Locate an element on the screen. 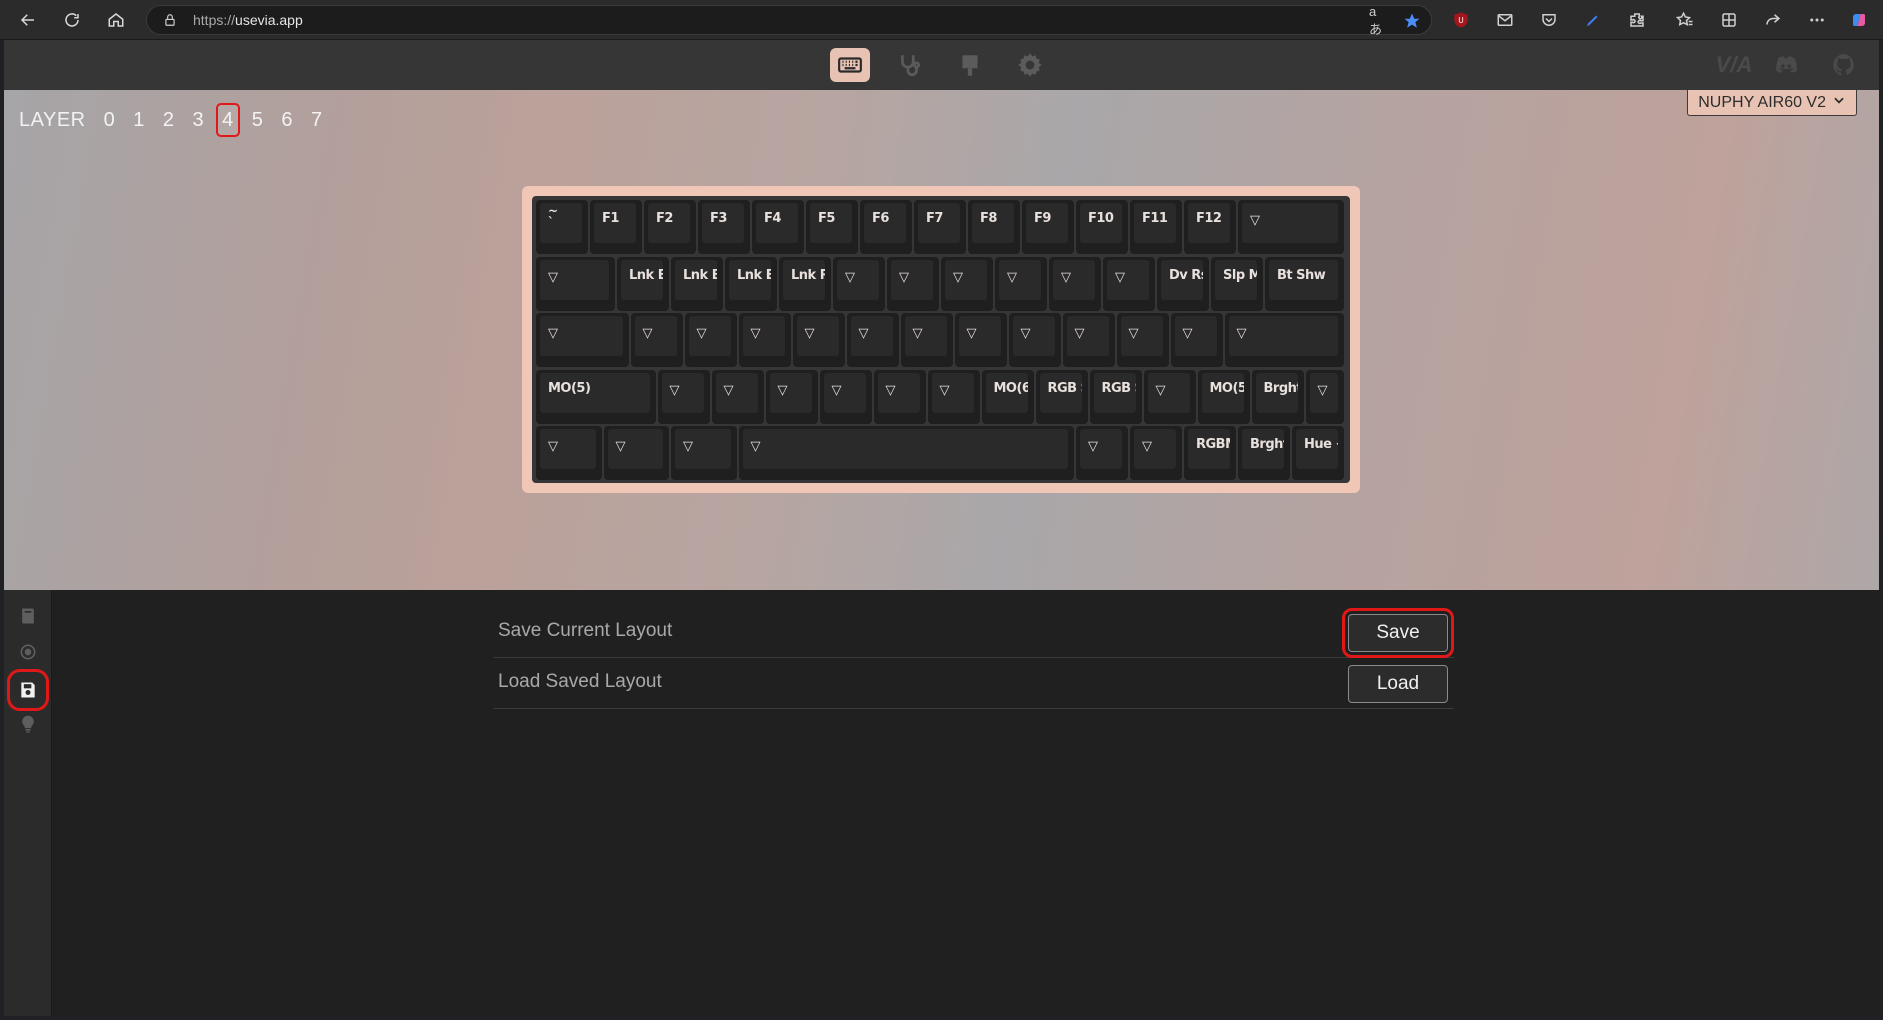  keycap-r4-k7: Brght- is located at coordinates (1264, 453).